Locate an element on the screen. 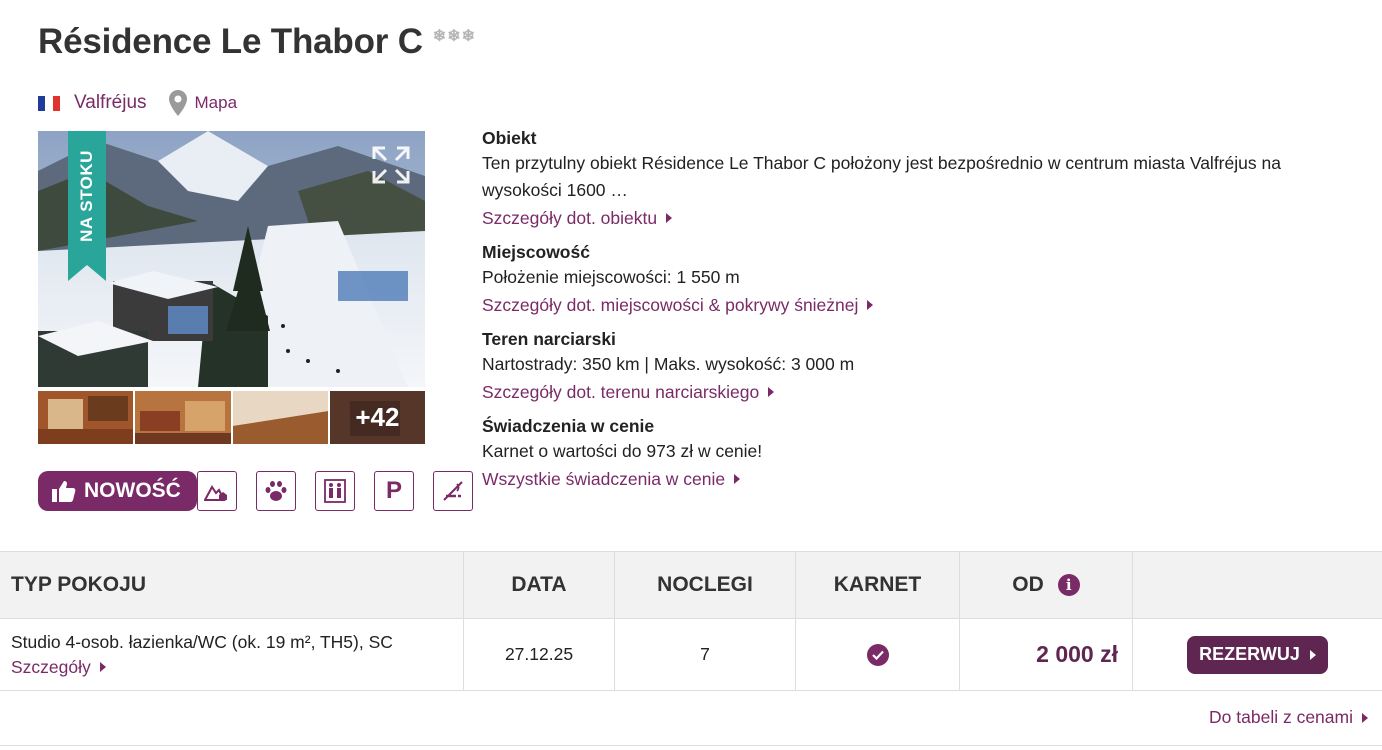 The height and width of the screenshot is (750, 1382). main-photo: NA STOKU is located at coordinates (231, 259).